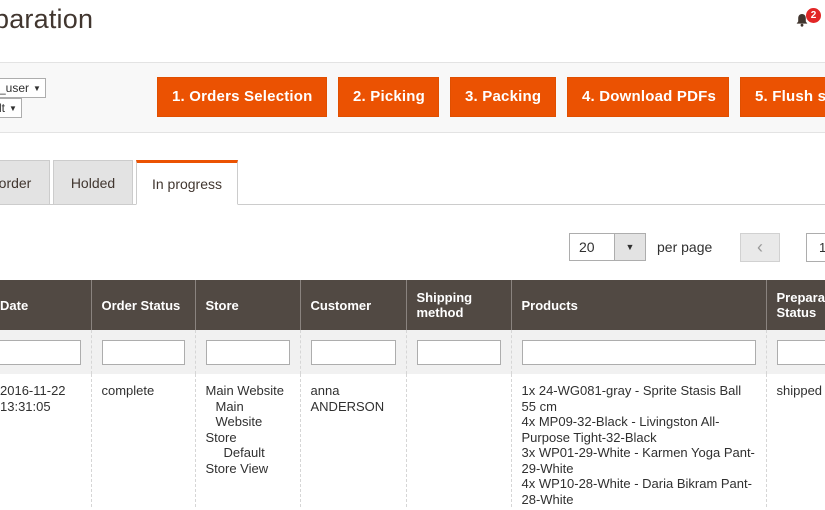 This screenshot has width=825, height=510. What do you see at coordinates (648, 97) in the screenshot?
I see `download-pdfs-button: 4. Download PDFs` at bounding box center [648, 97].